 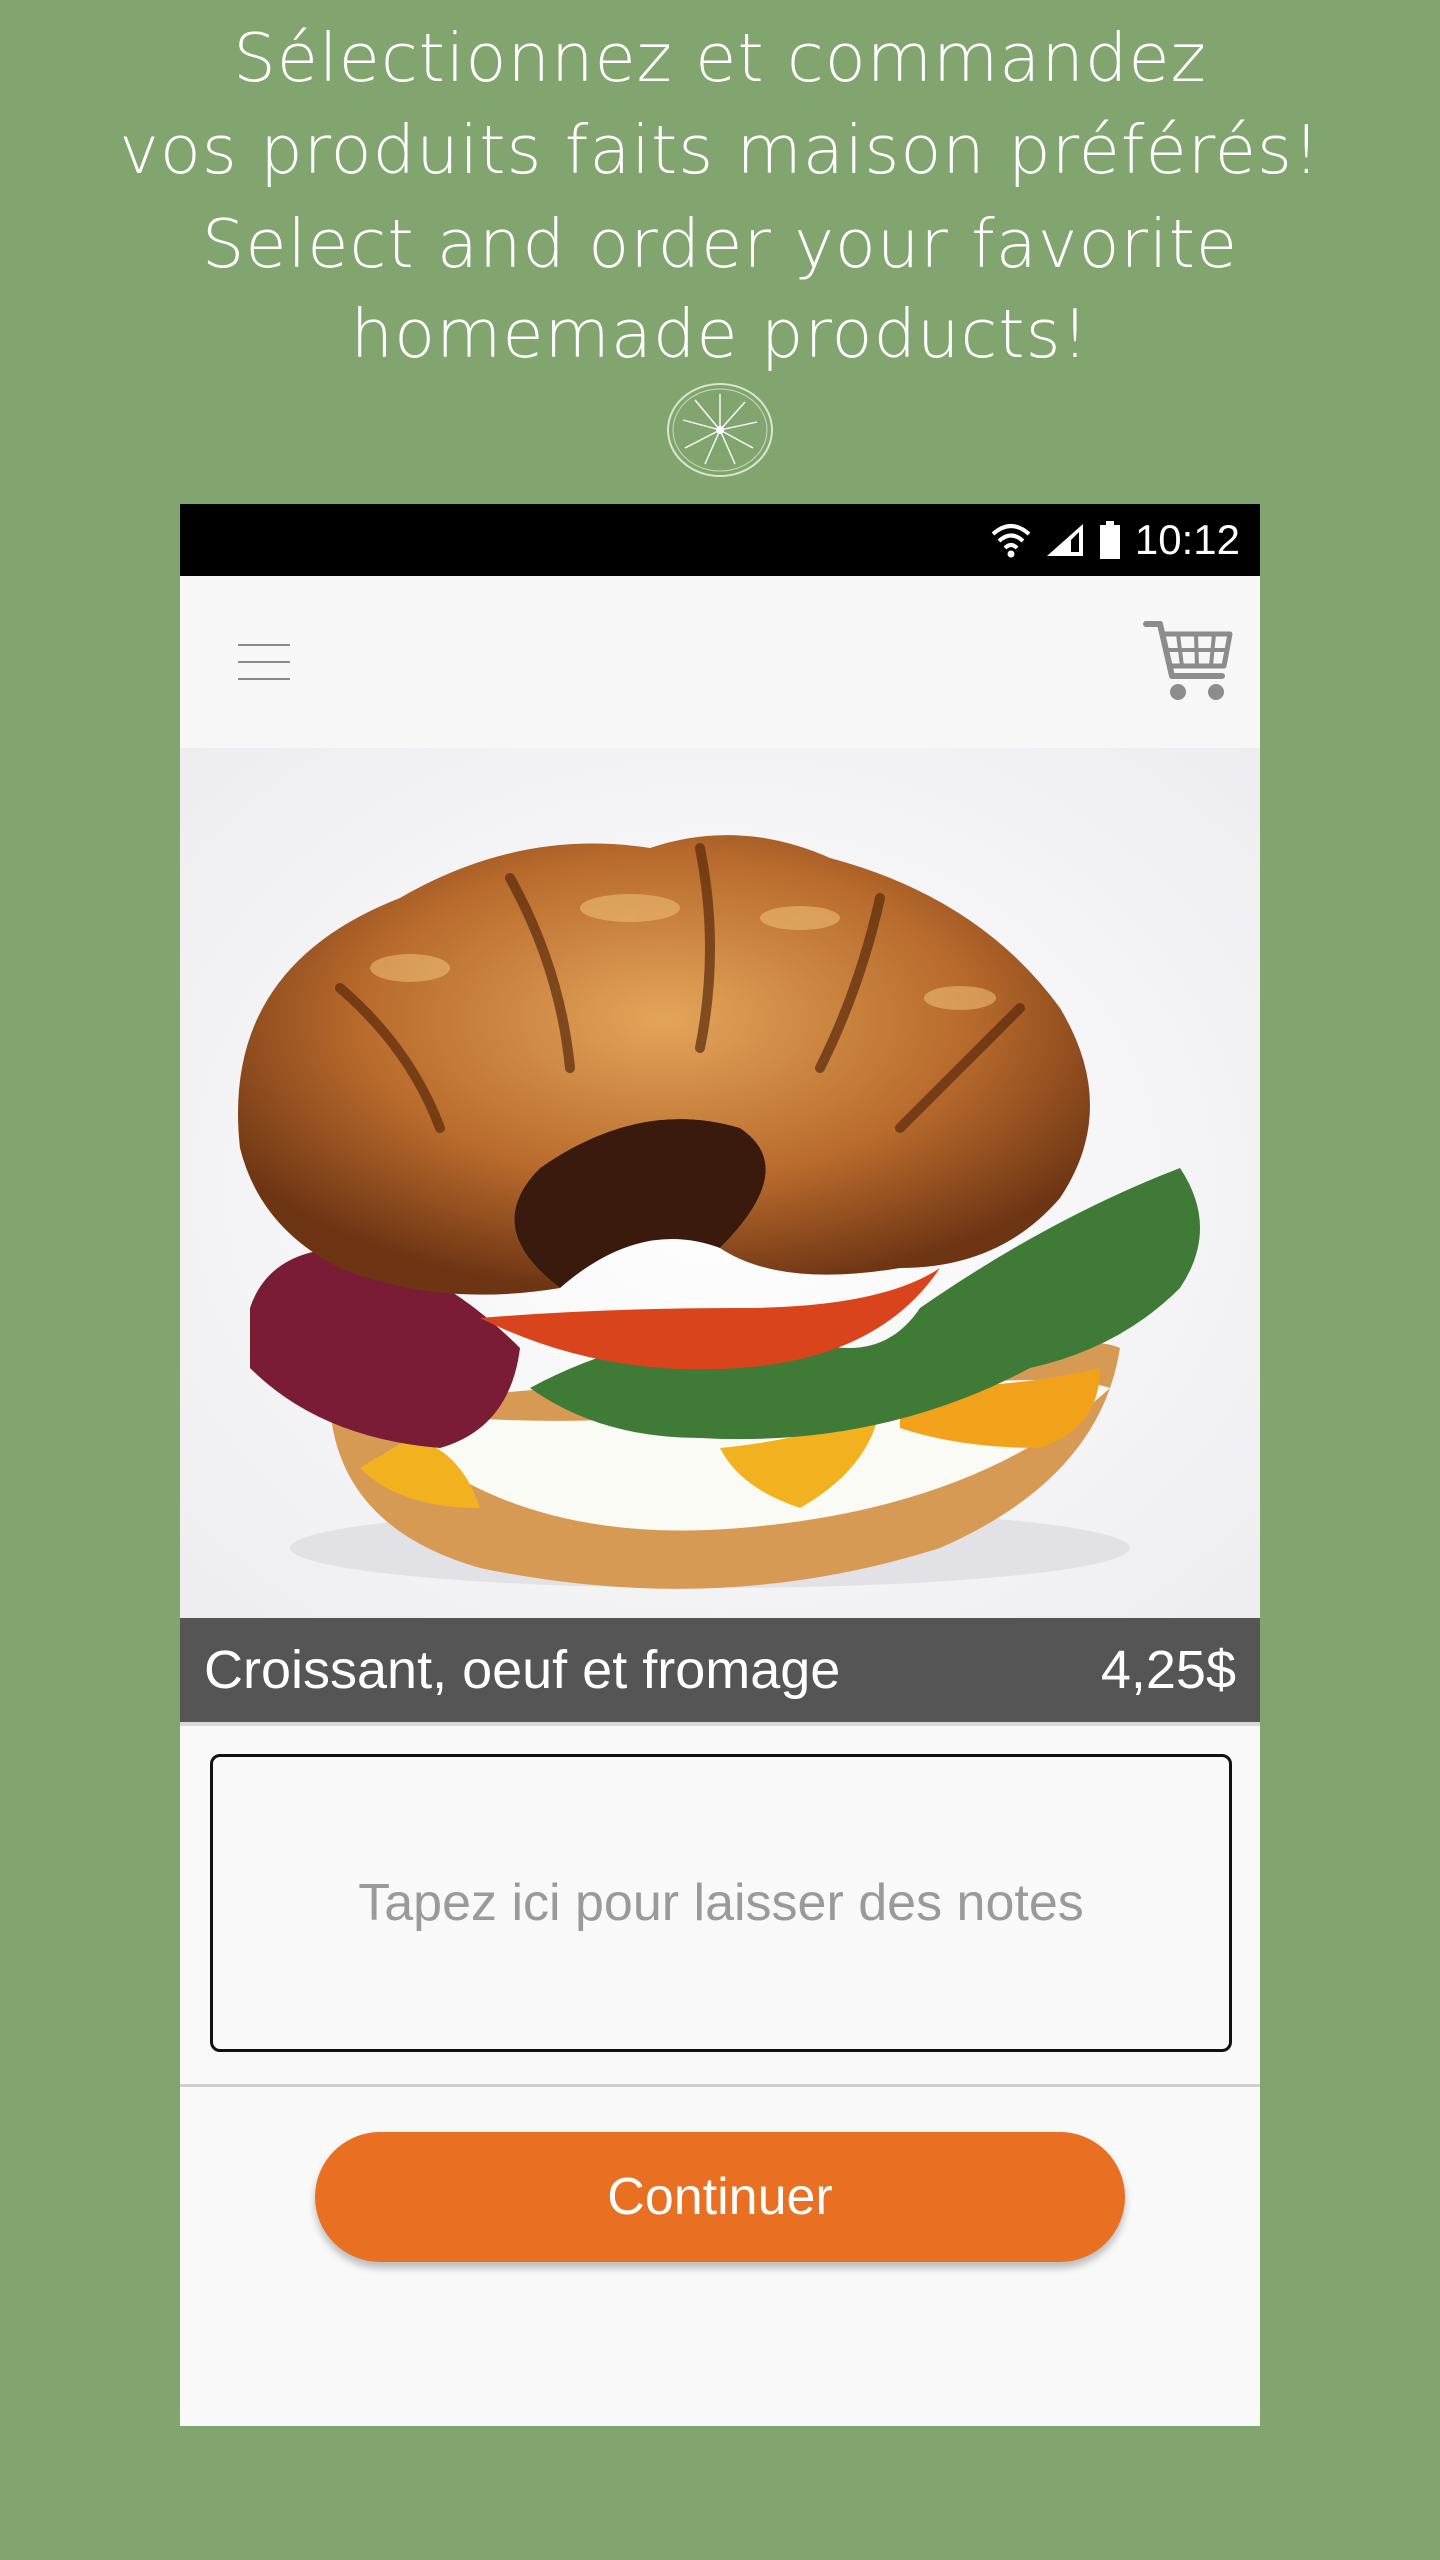 What do you see at coordinates (720, 430) in the screenshot?
I see `brand-logo` at bounding box center [720, 430].